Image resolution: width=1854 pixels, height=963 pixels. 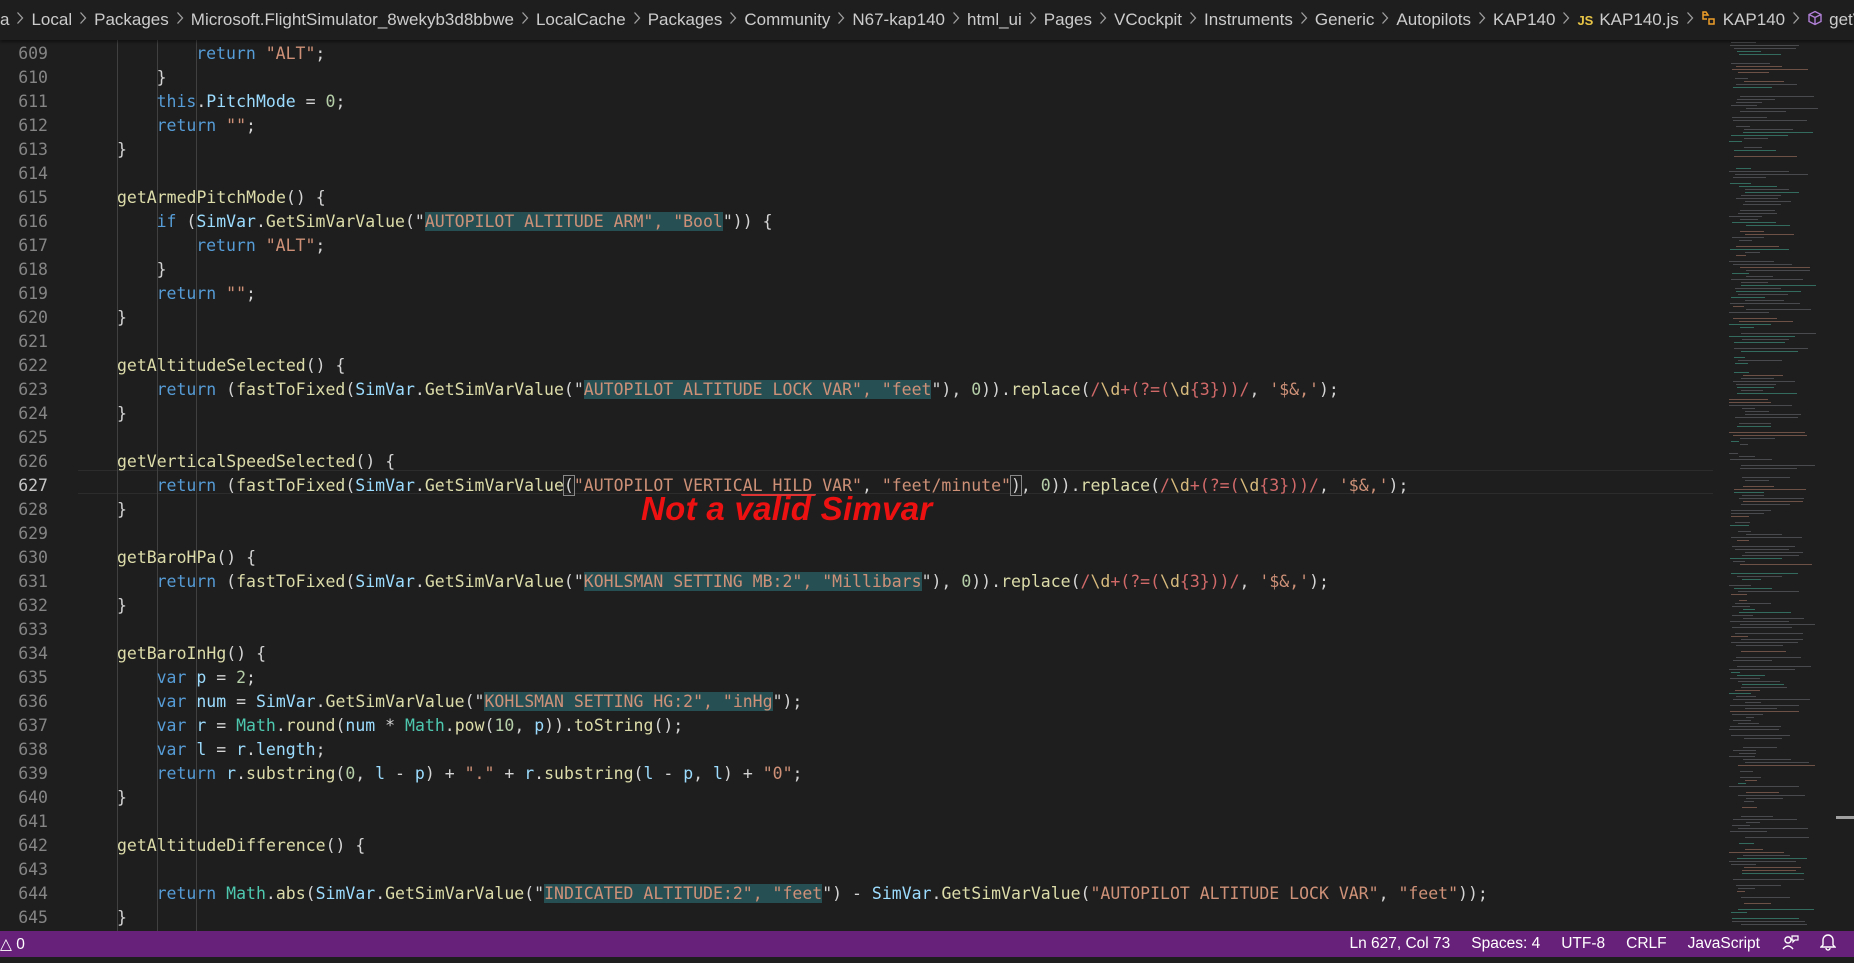 What do you see at coordinates (1789, 485) in the screenshot?
I see `minimap` at bounding box center [1789, 485].